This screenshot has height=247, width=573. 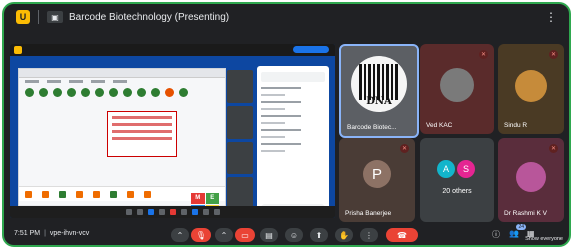 What do you see at coordinates (172, 50) in the screenshot?
I see `shared-screen-header` at bounding box center [172, 50].